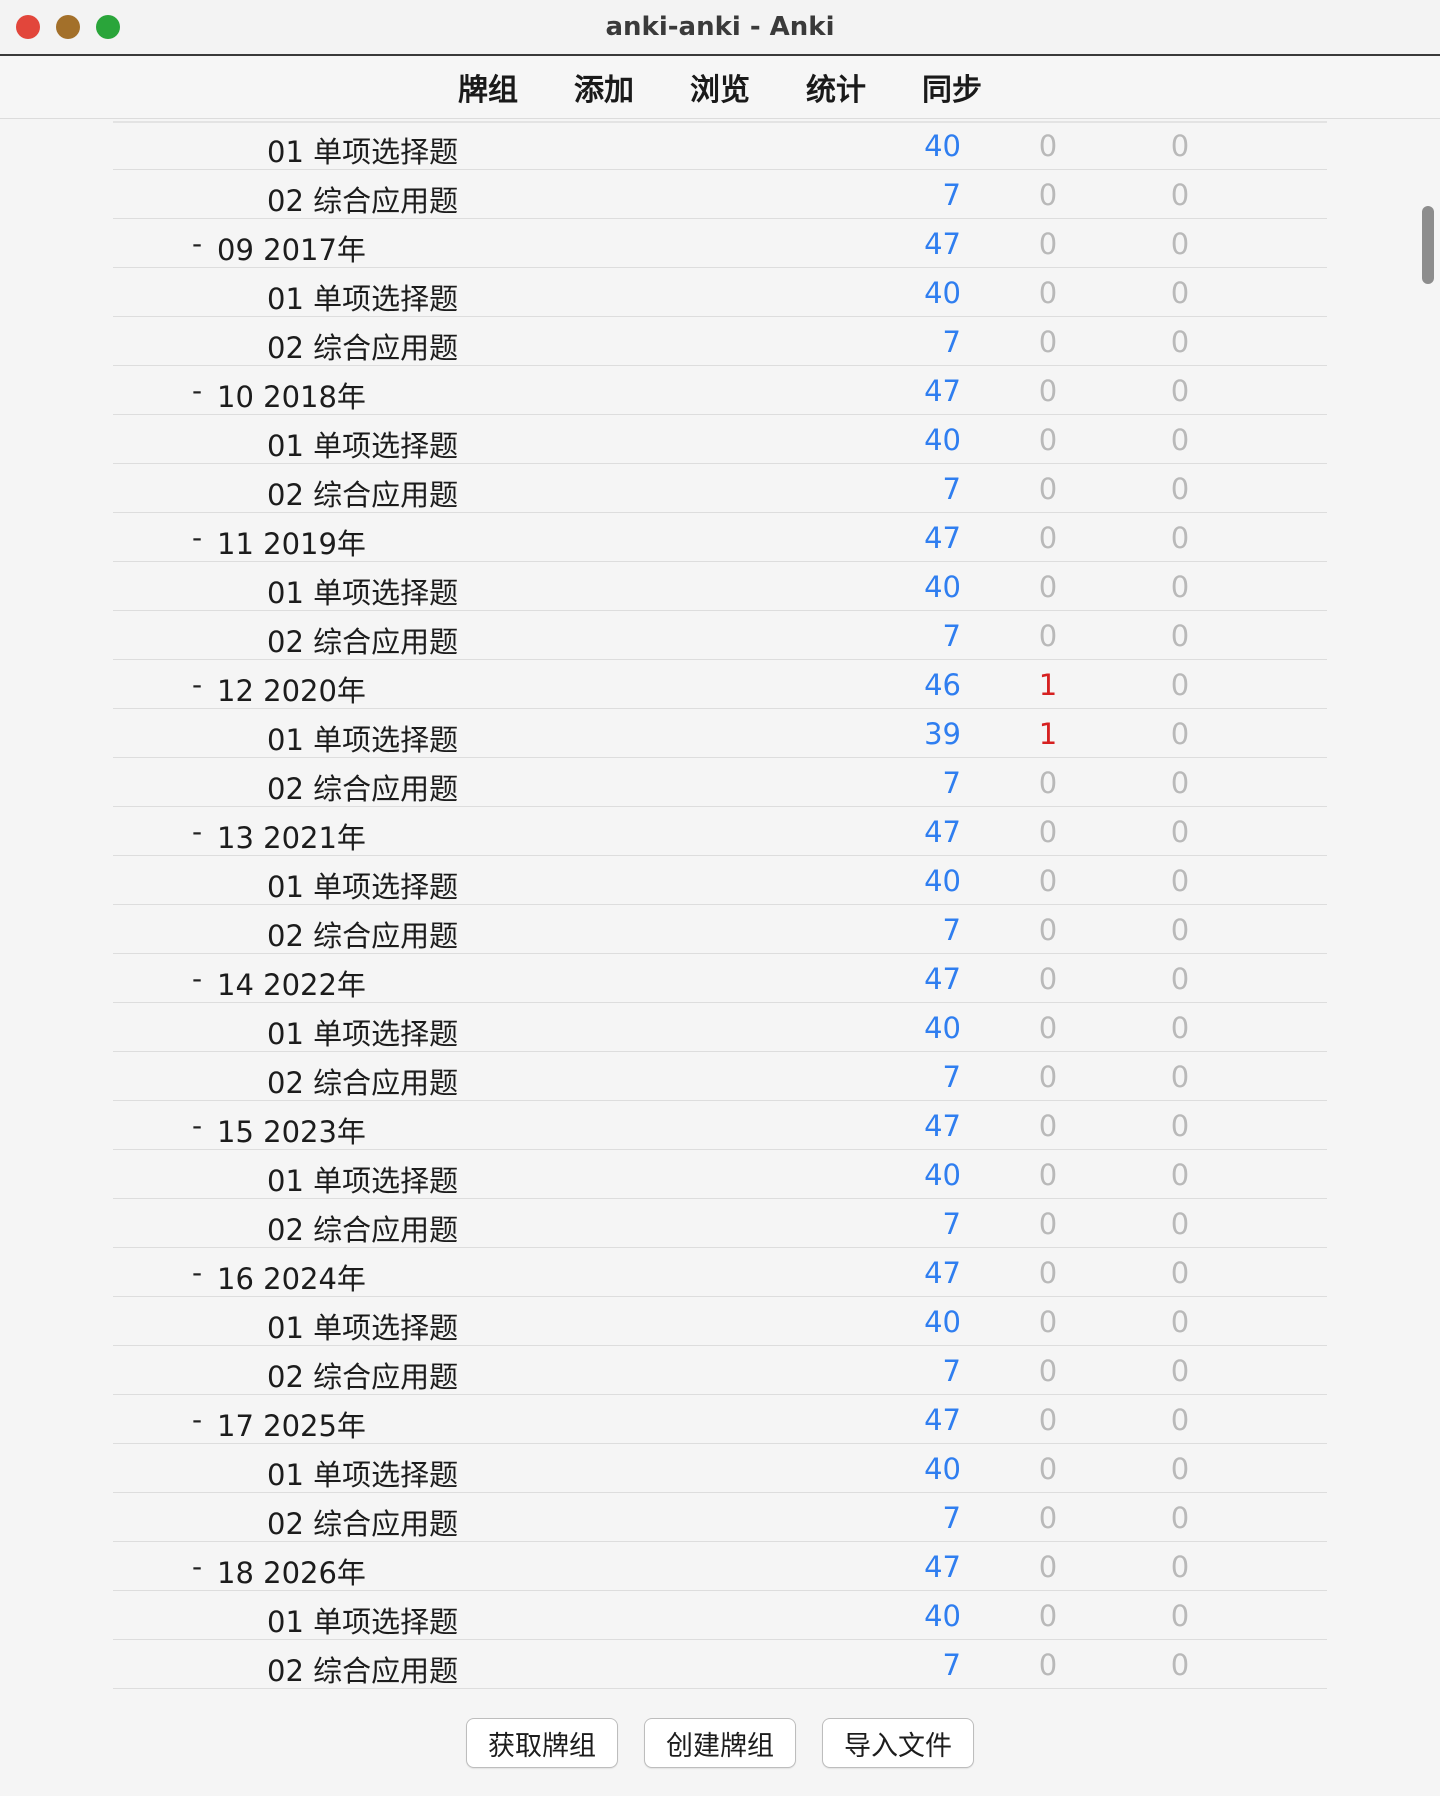  I want to click on create-deck-button: 创建牌组, so click(720, 1743).